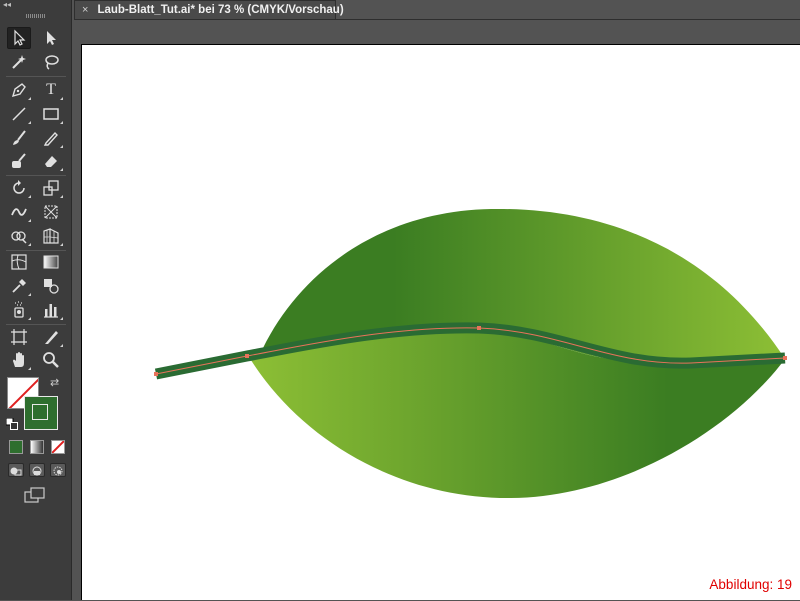 The width and height of the screenshot is (800, 601). What do you see at coordinates (750, 584) in the screenshot?
I see `figure-caption: Abbildung: 19` at bounding box center [750, 584].